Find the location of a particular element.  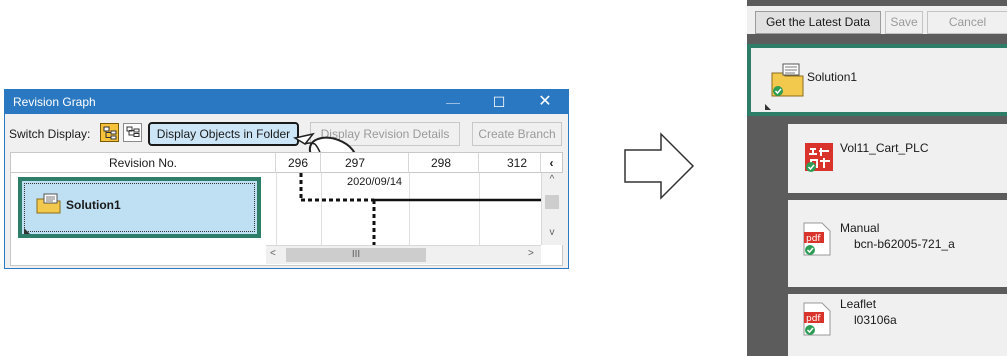

solution-folder-card: Solution1 is located at coordinates (877, 80).